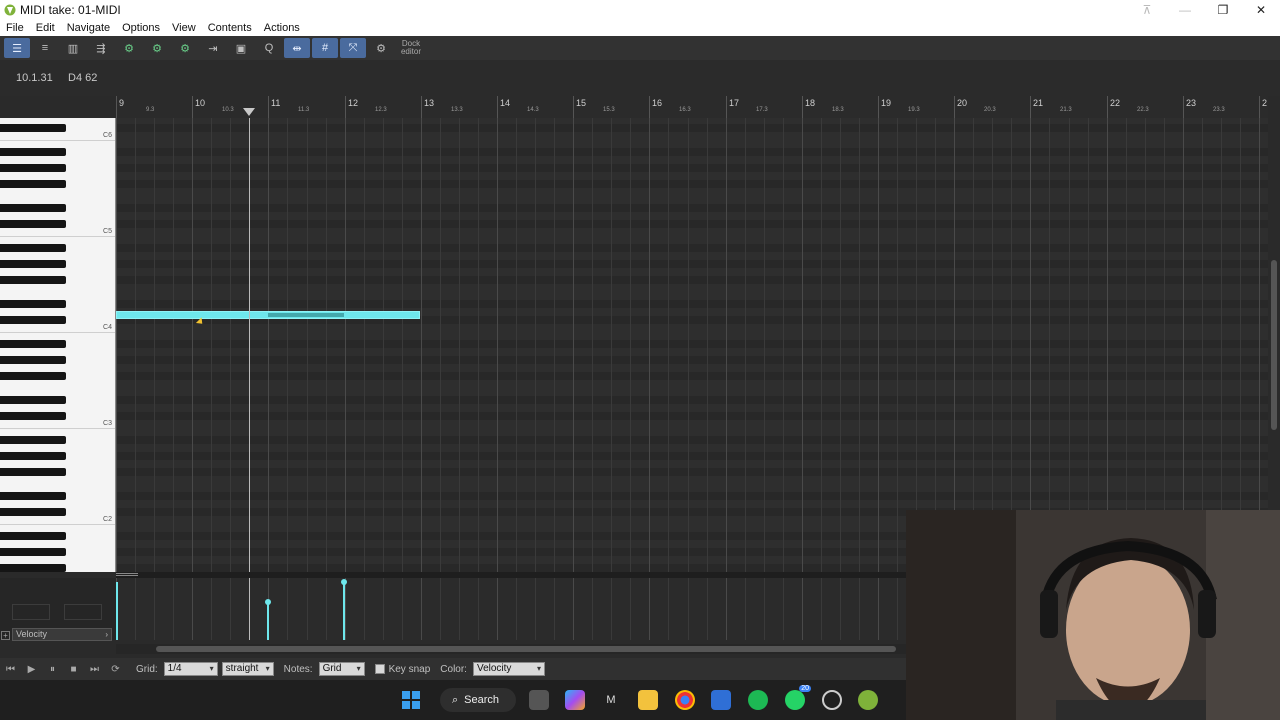 The height and width of the screenshot is (720, 1280). Describe the element at coordinates (1185, 10) in the screenshot. I see `minimize-button: —` at that location.